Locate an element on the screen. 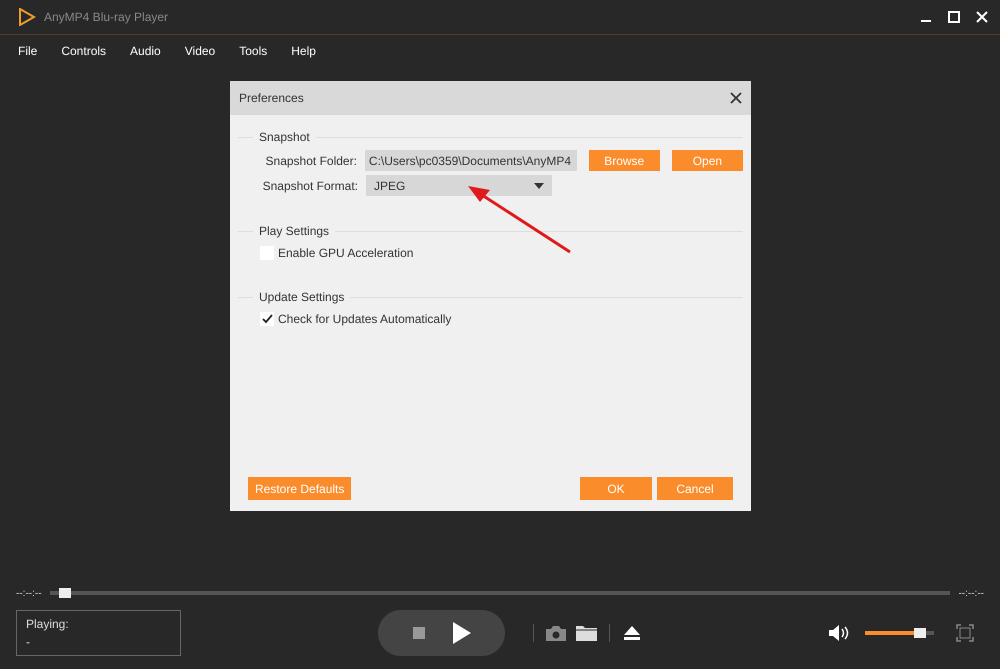 Image resolution: width=1000 pixels, height=669 pixels. menu-item: Help is located at coordinates (303, 51).